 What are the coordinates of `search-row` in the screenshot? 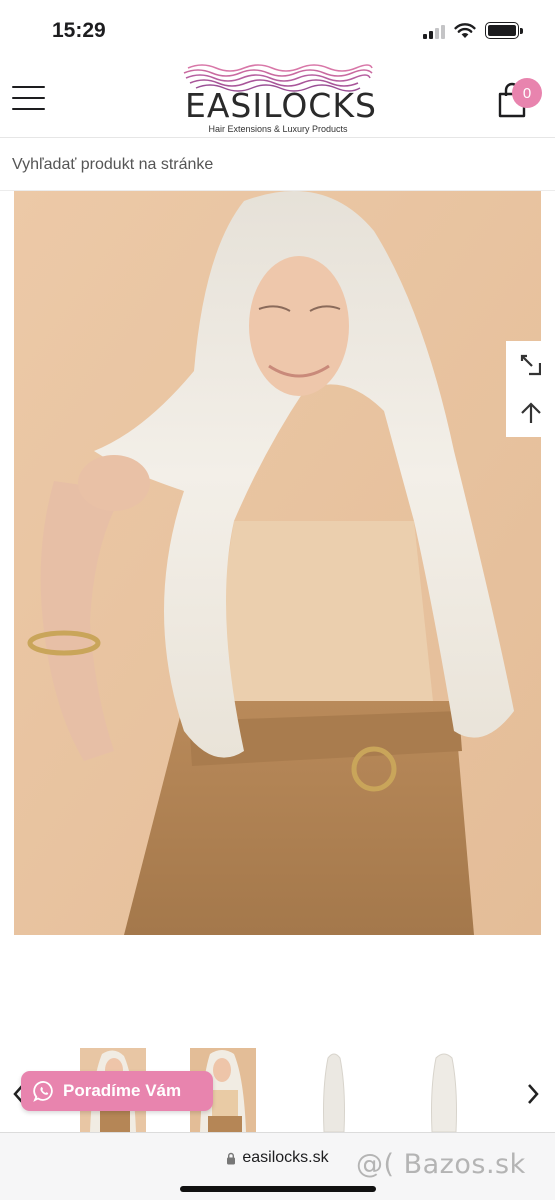 It's located at (277, 165).